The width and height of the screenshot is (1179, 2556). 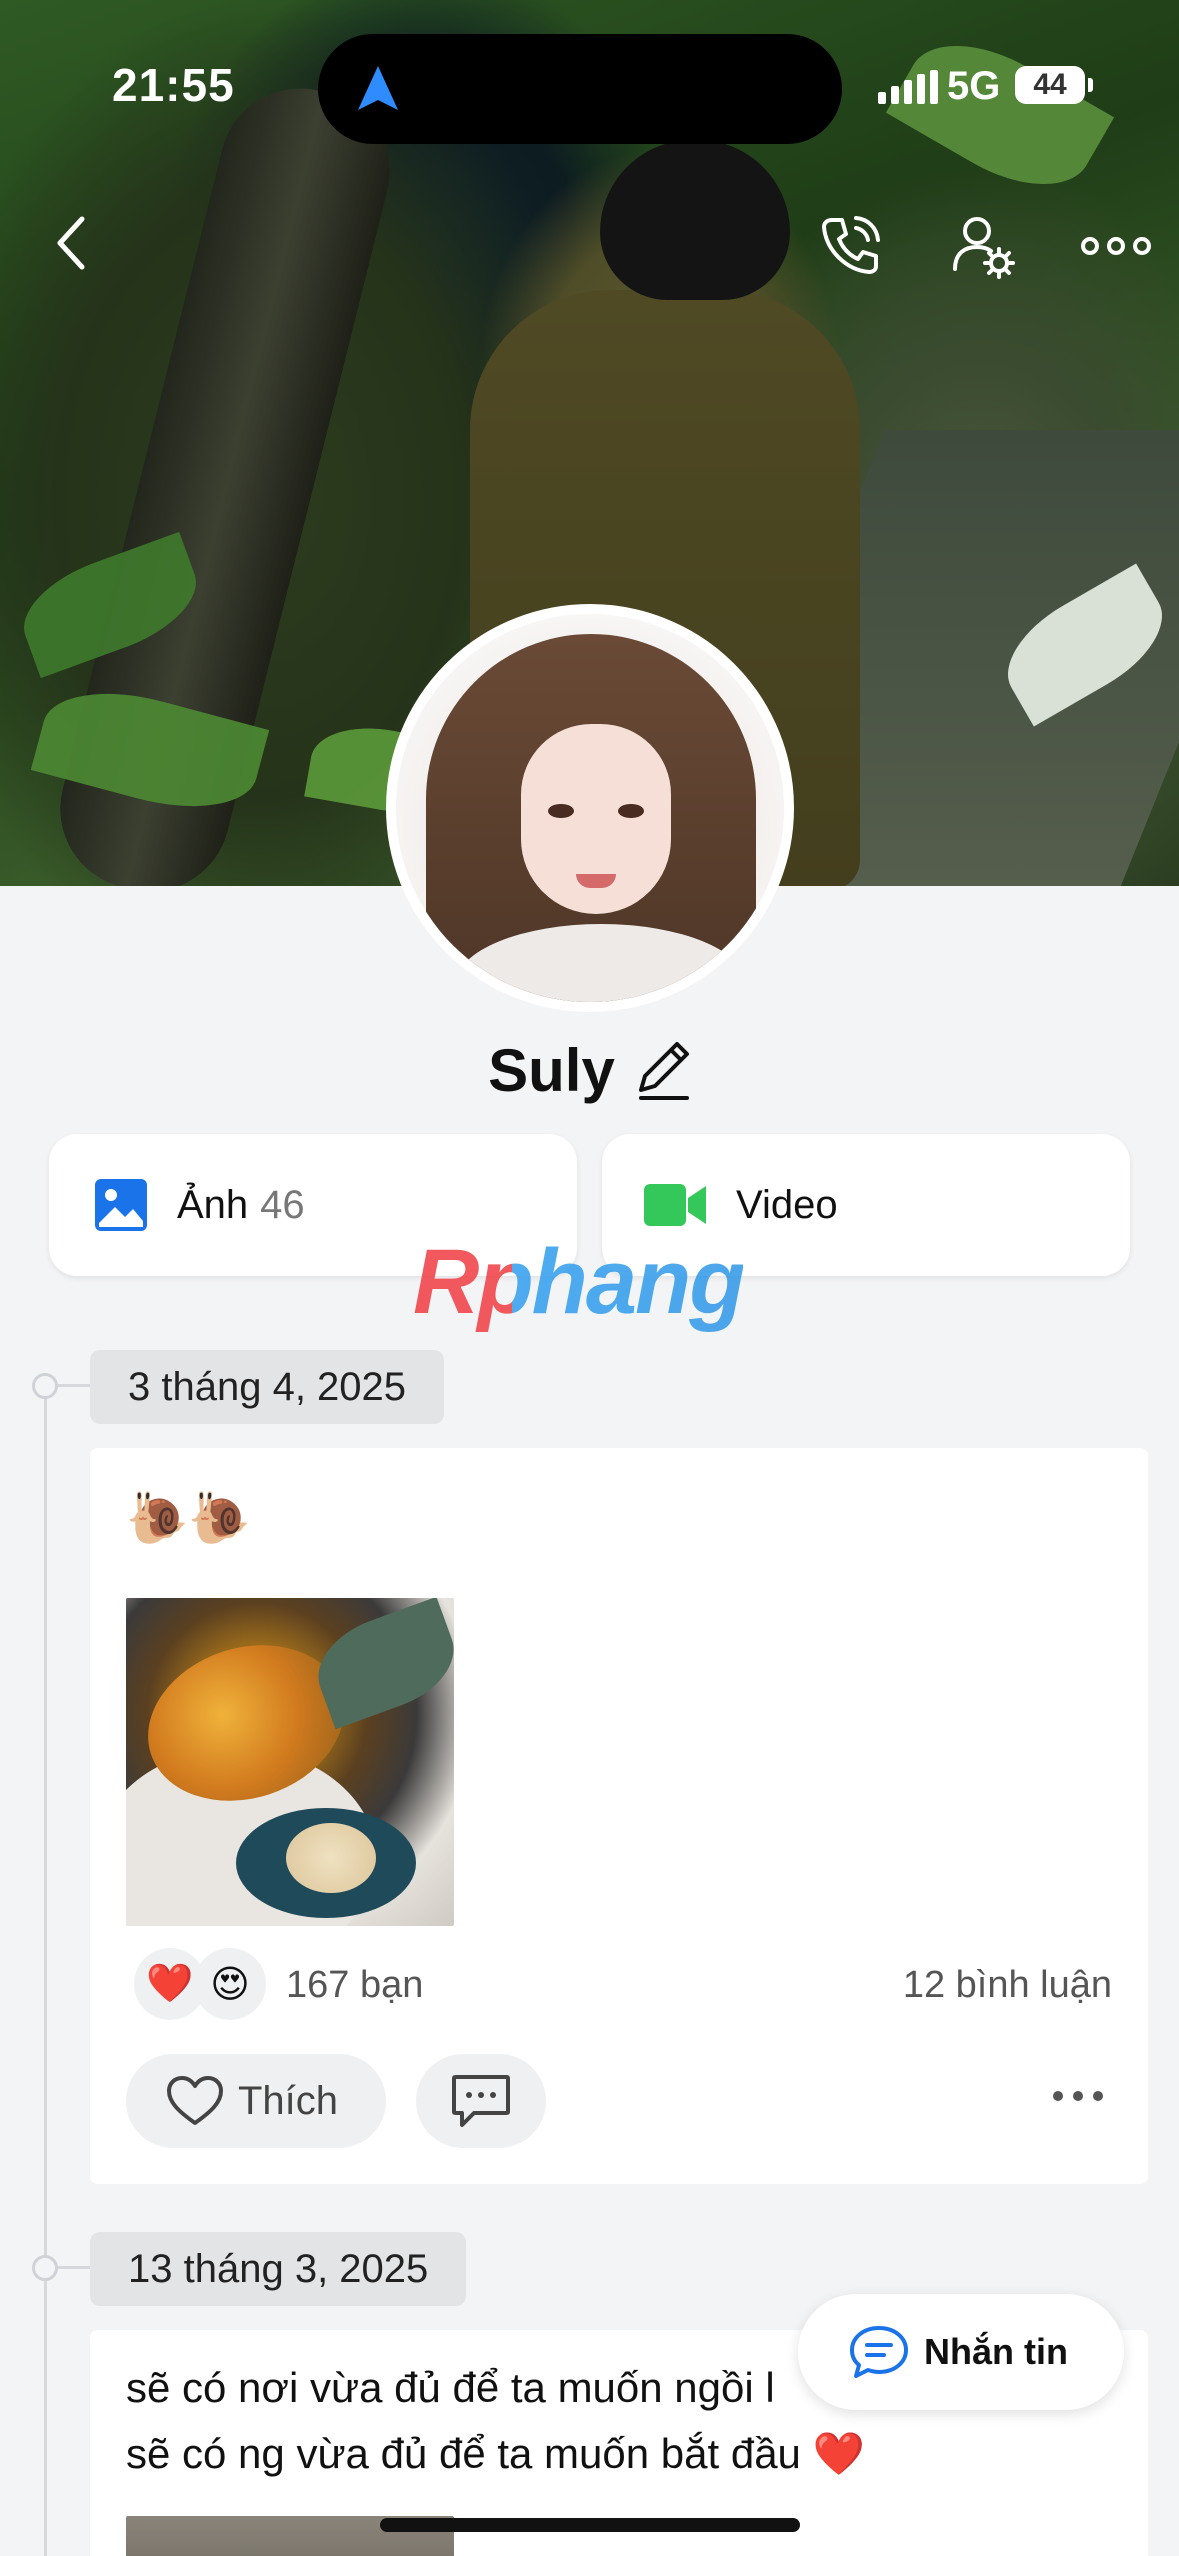 I want to click on profile-name: Suly, so click(x=551, y=1070).